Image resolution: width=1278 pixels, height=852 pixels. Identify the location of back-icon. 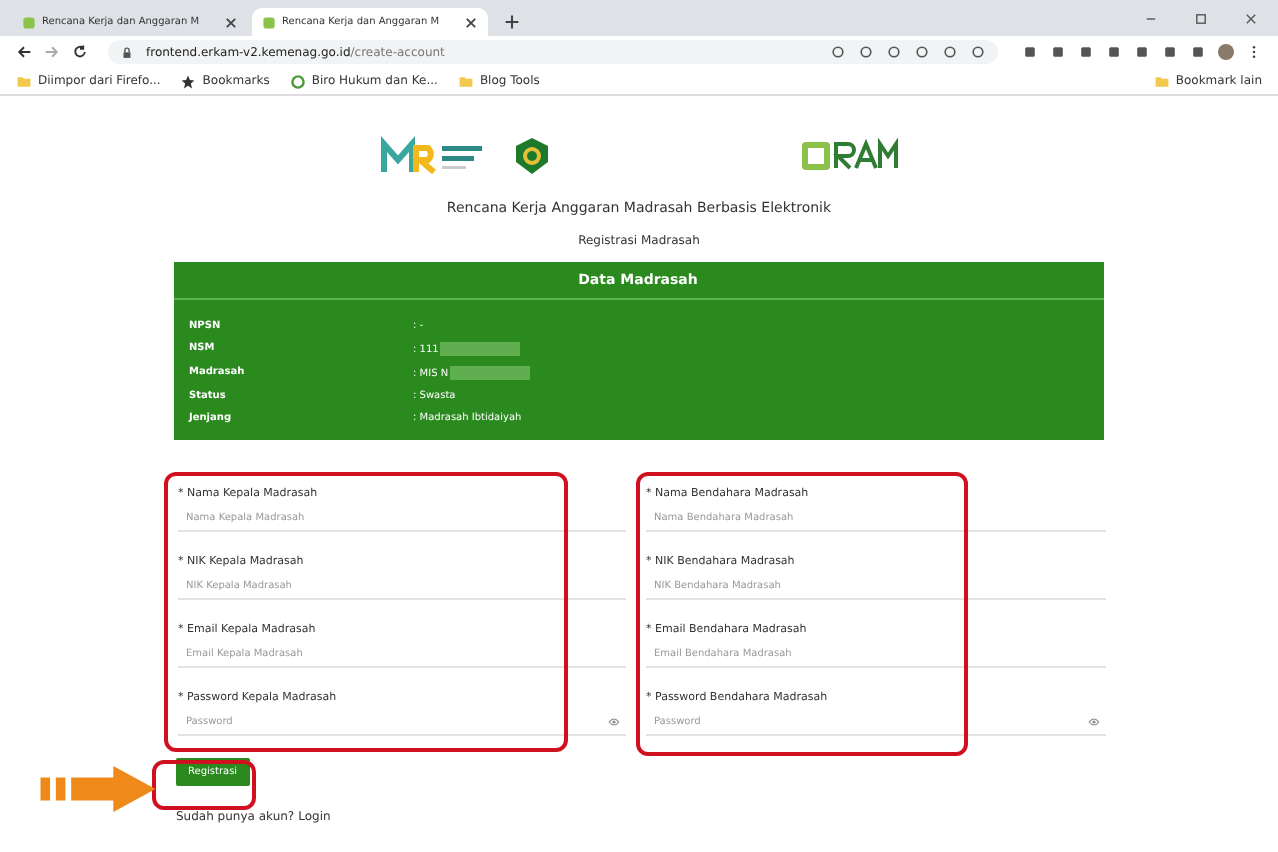
(24, 52).